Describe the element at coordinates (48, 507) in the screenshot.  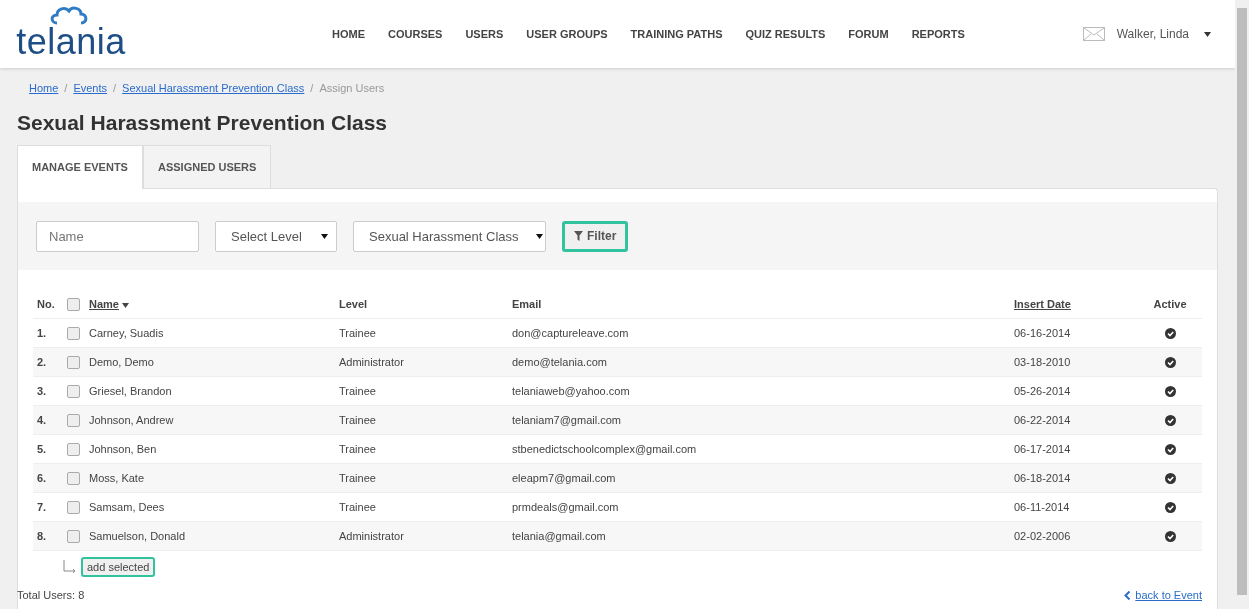
I see `row-number: 7.` at that location.